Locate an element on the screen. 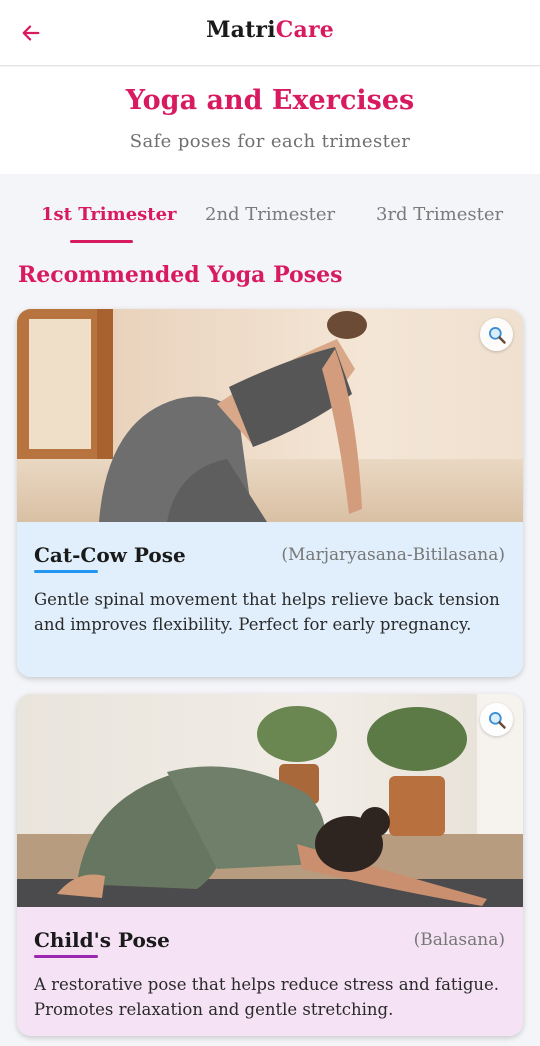 This screenshot has height=1046, width=540. active-tab-indicator is located at coordinates (101, 241).